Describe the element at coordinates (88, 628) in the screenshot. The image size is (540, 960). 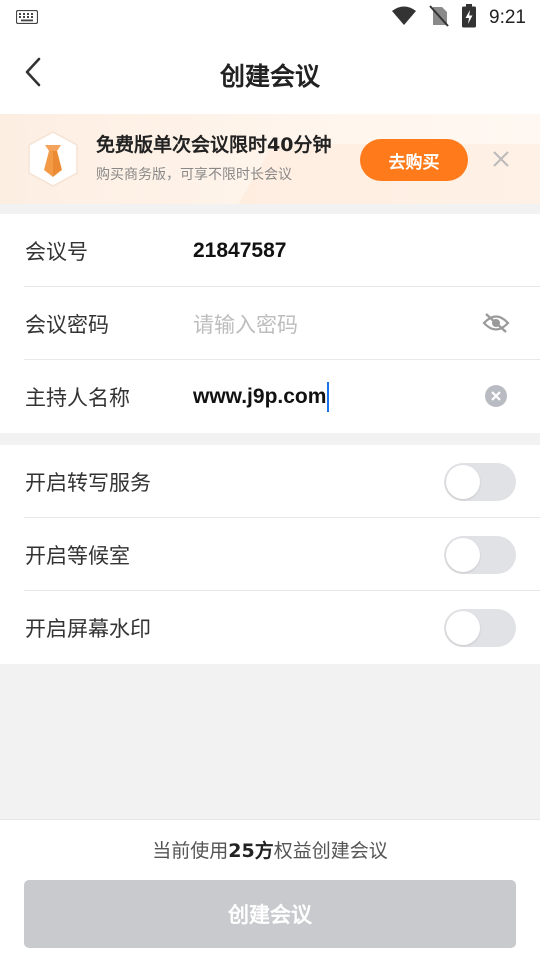
I see `option-label: 开启屏幕水印` at that location.